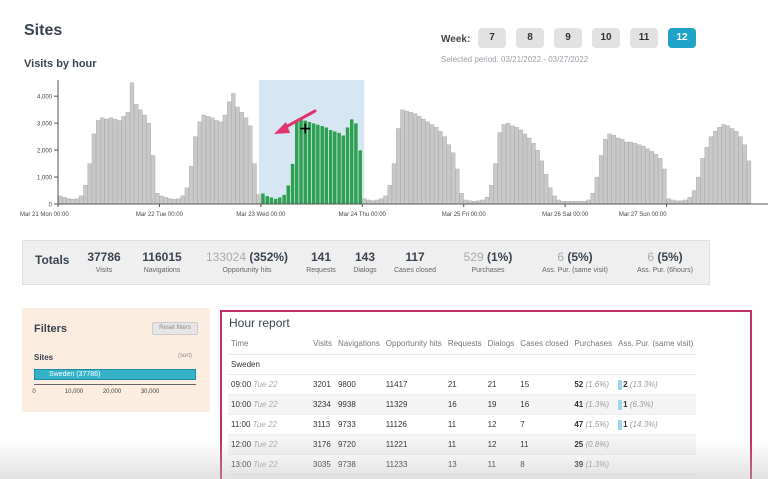  I want to click on cell-requests: 16, so click(464, 404).